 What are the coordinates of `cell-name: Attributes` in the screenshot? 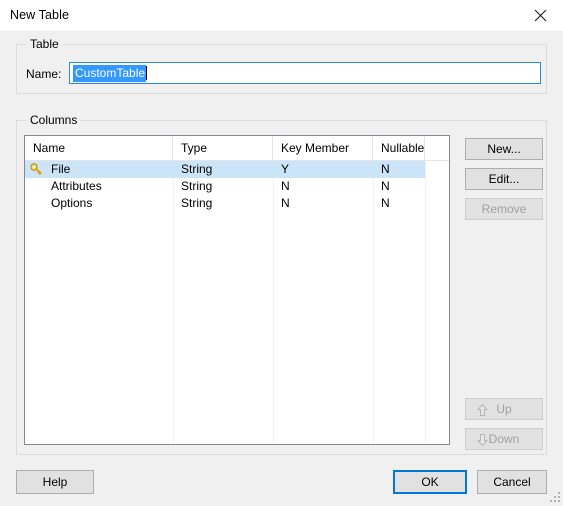 It's located at (76, 186).